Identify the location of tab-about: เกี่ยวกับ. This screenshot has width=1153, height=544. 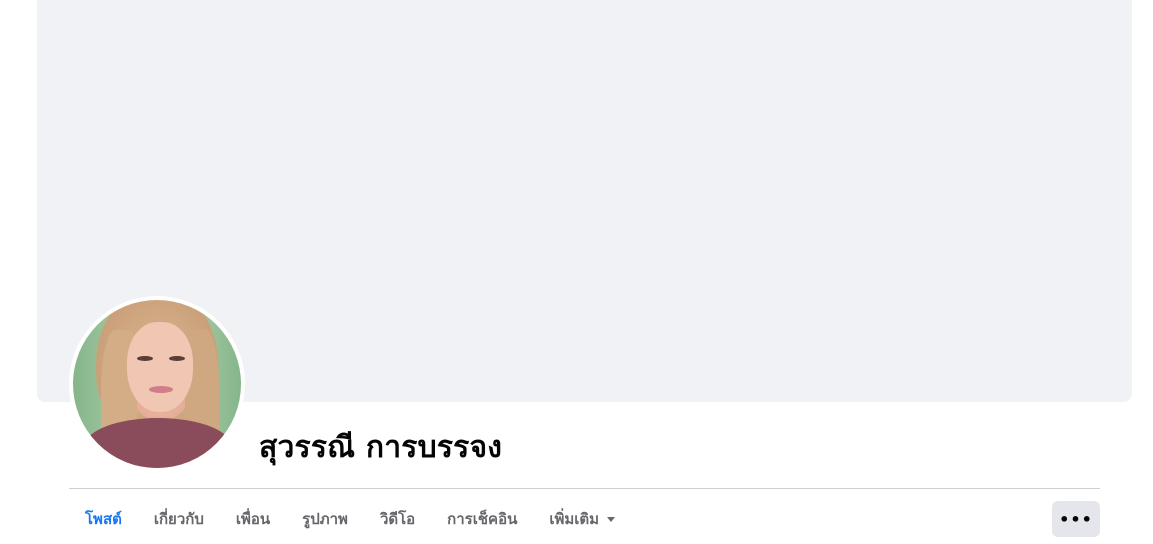
(179, 519).